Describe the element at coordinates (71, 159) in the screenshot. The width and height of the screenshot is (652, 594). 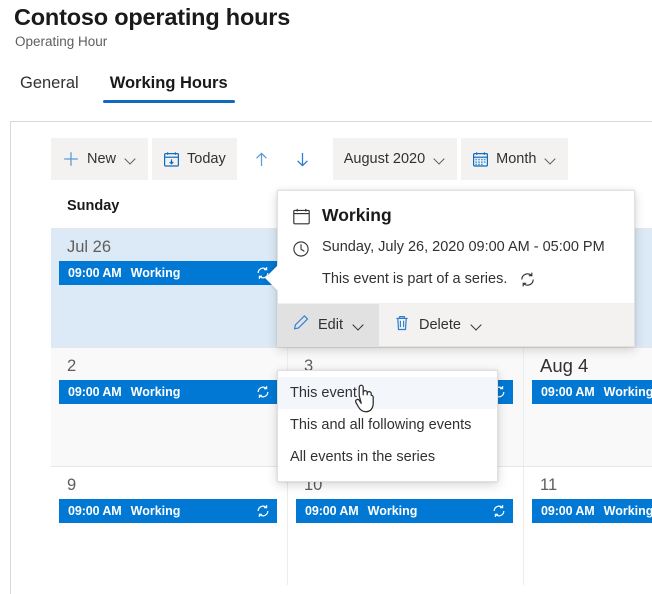
I see `plus-icon` at that location.